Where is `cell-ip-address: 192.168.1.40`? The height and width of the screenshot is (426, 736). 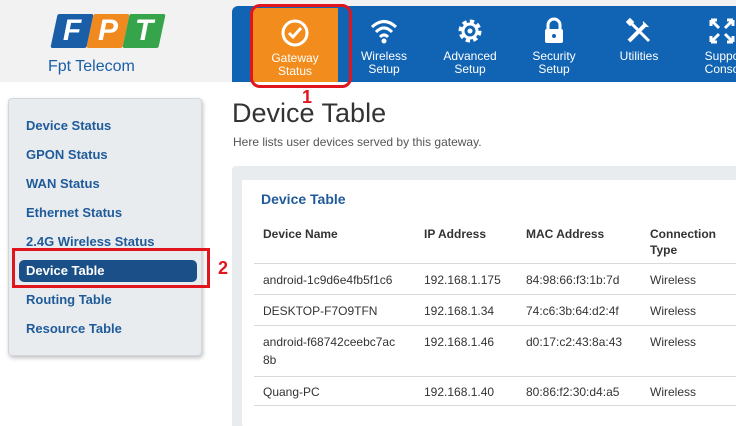 cell-ip-address: 192.168.1.40 is located at coordinates (459, 392).